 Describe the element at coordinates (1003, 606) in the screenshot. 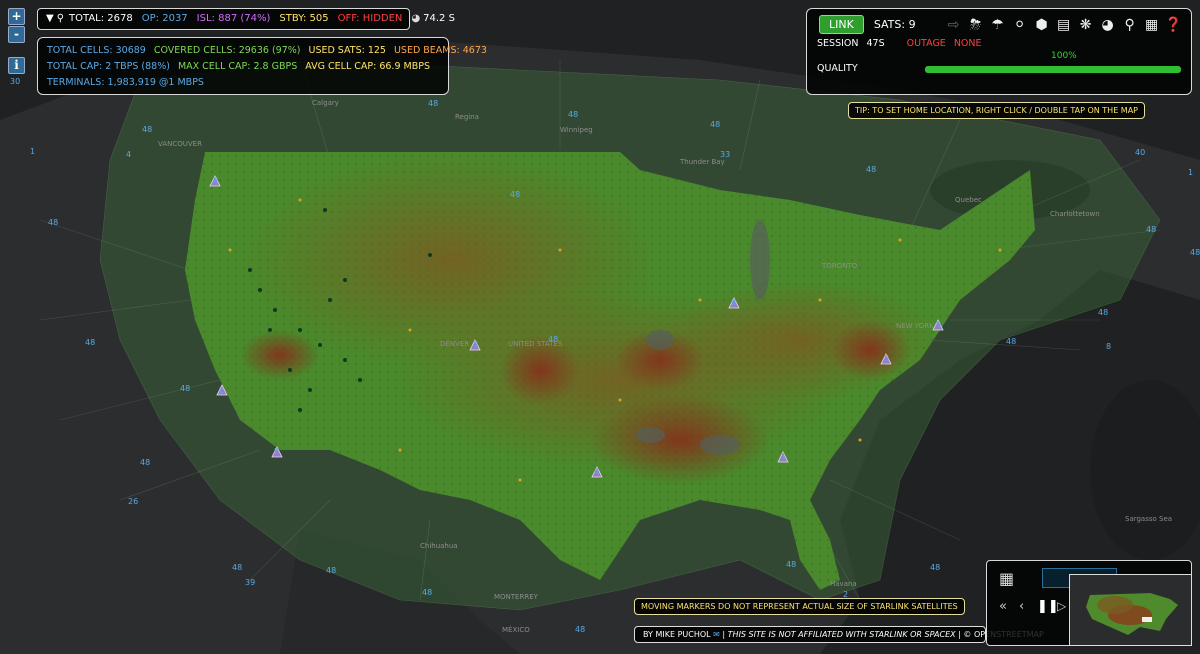

I see `rewind-icon: «` at that location.